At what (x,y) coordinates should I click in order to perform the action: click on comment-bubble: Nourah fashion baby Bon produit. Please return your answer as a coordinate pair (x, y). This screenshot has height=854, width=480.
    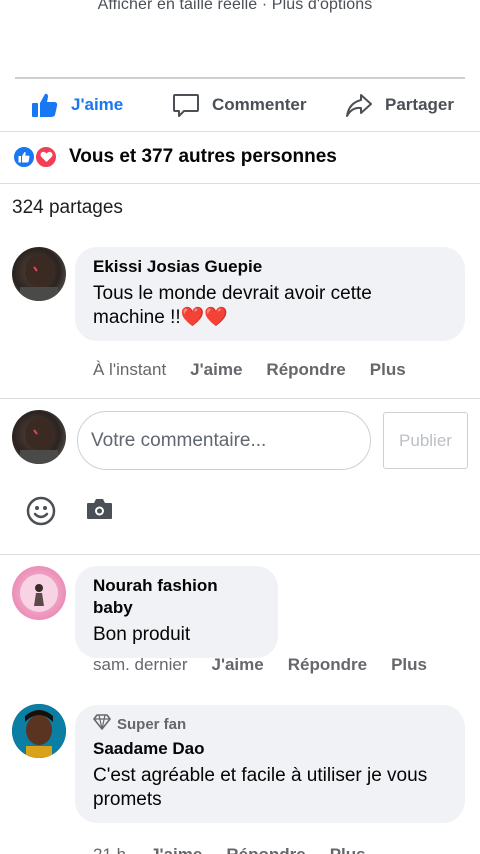
    Looking at the image, I should click on (176, 612).